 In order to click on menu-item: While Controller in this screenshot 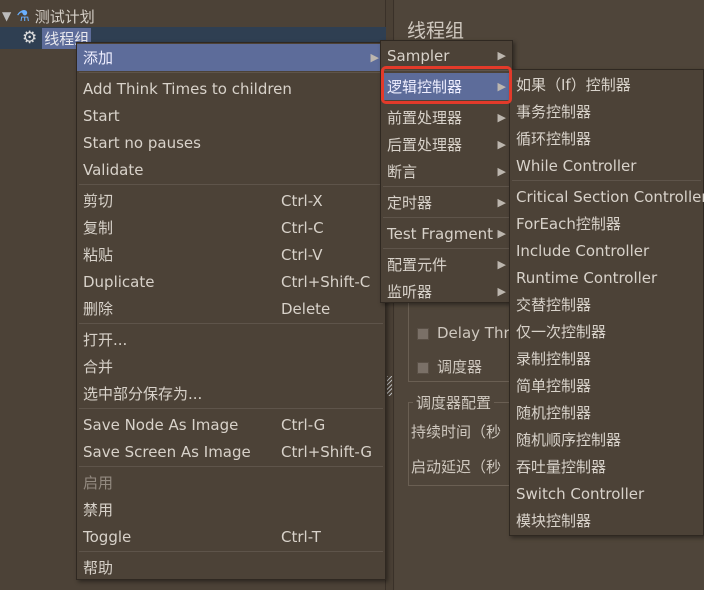, I will do `click(606, 165)`.